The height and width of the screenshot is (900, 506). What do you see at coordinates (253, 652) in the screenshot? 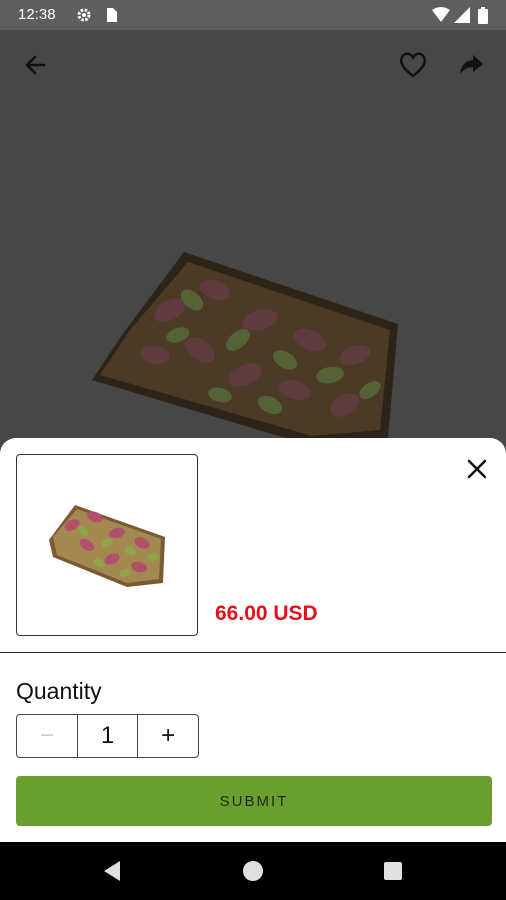
I see `divider` at bounding box center [253, 652].